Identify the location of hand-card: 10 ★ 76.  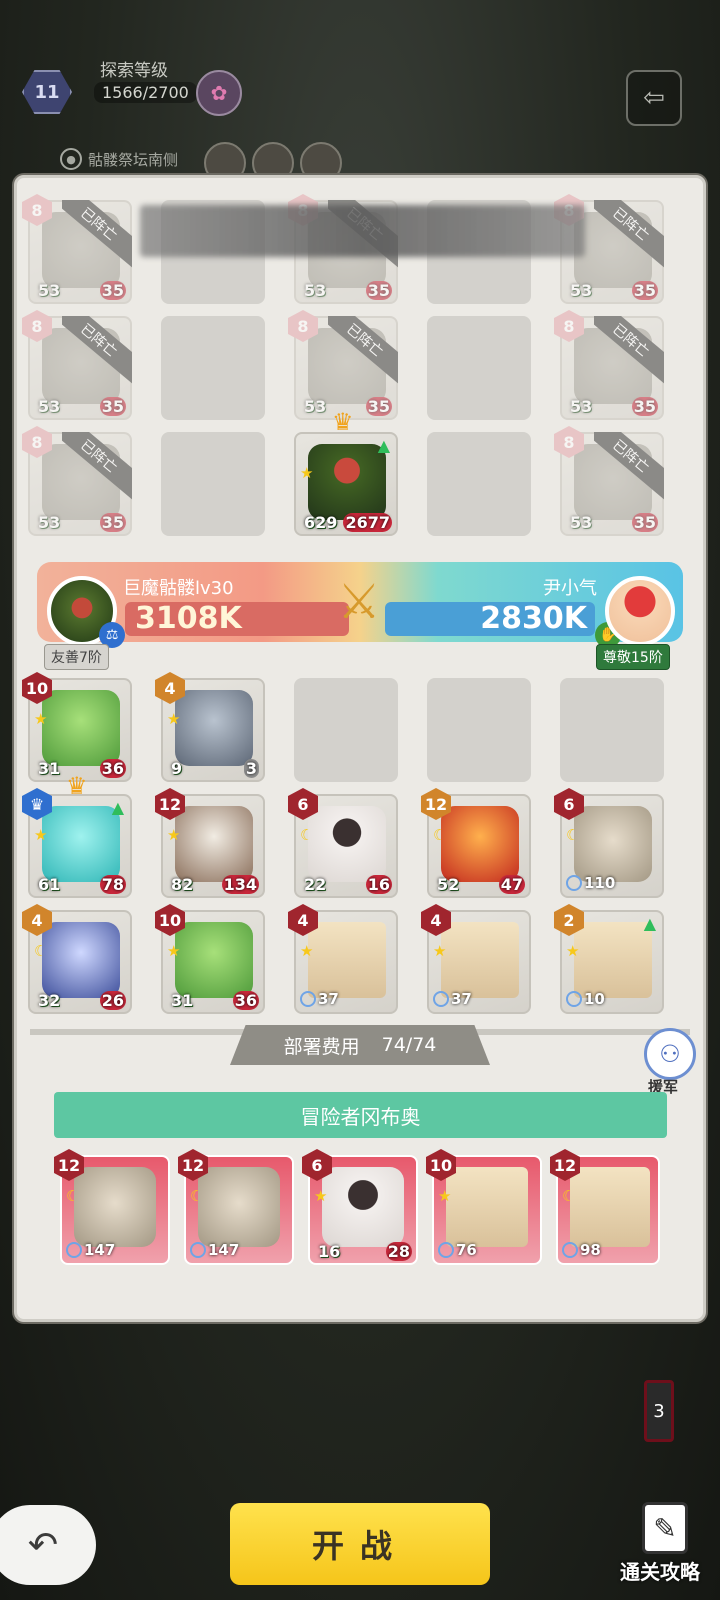
(484, 1207).